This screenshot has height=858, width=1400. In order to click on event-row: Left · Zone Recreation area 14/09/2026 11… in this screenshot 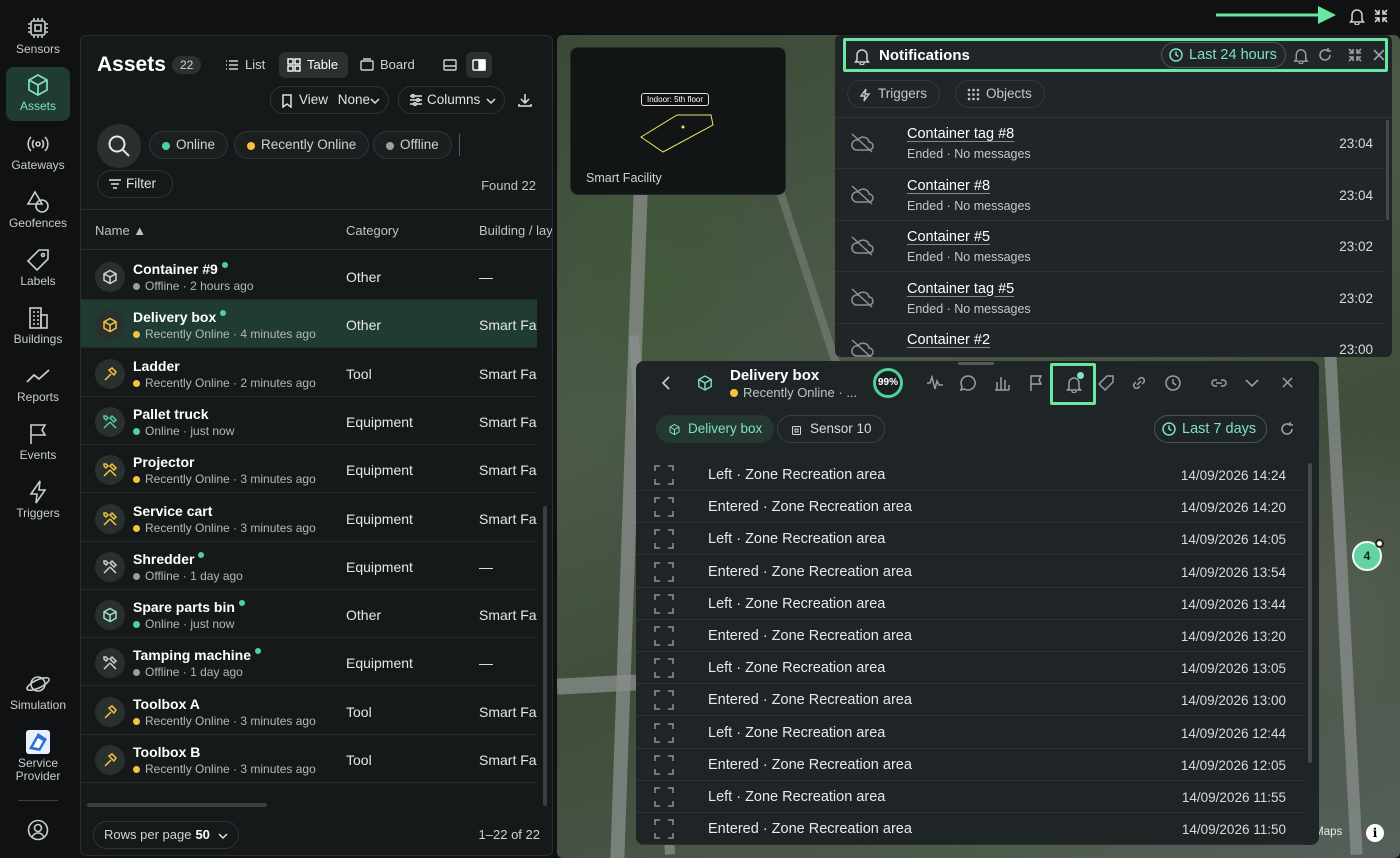, I will do `click(970, 797)`.